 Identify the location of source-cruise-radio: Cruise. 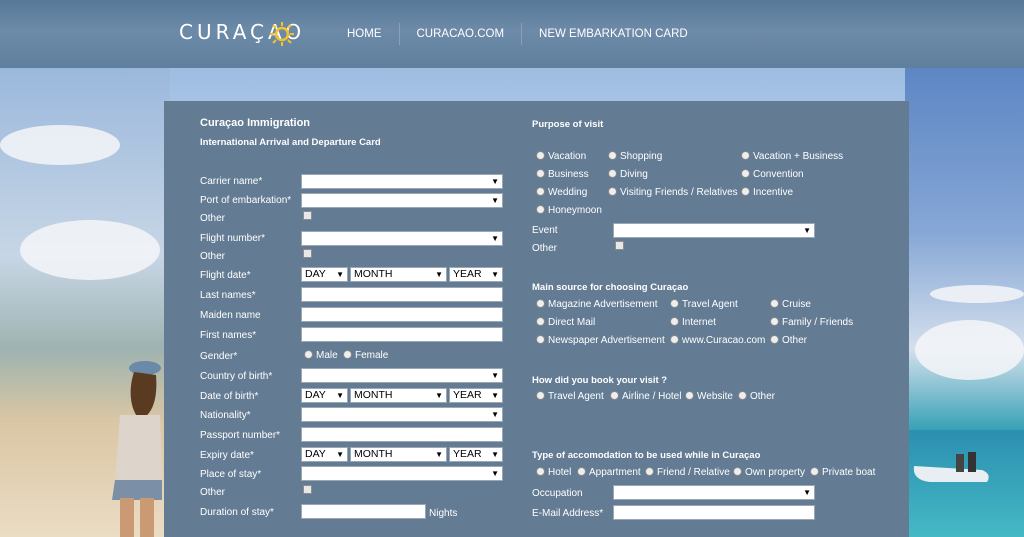
(790, 304).